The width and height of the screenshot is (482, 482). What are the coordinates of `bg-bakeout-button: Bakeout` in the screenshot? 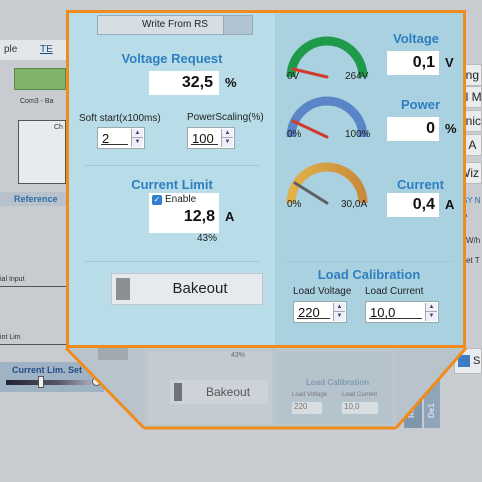 It's located at (219, 392).